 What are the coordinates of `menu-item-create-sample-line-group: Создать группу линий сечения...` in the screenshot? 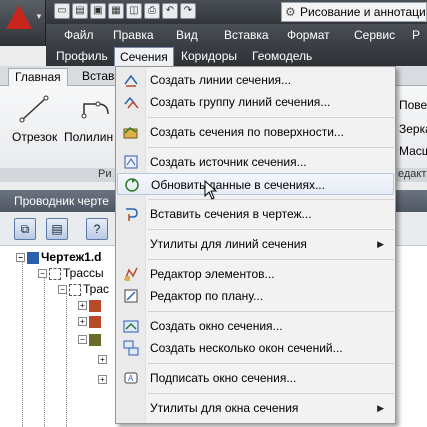 It's located at (255, 102).